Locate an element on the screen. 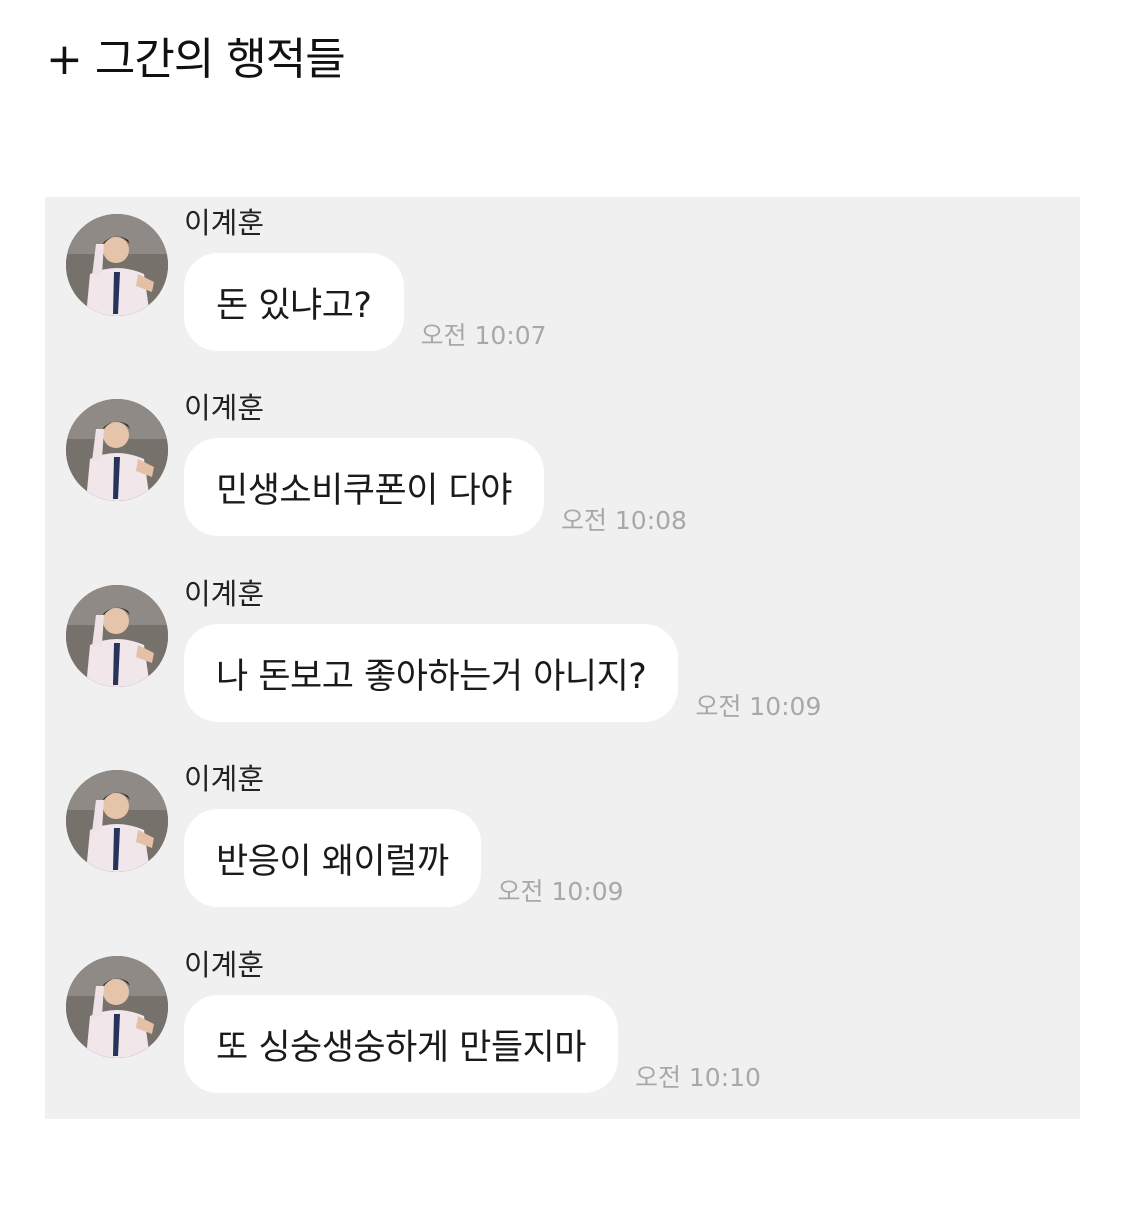 Image resolution: width=1125 pixels, height=1219 pixels. message-item: 이계훈 돈 있냐고? 오전 10:07 is located at coordinates (562, 277).